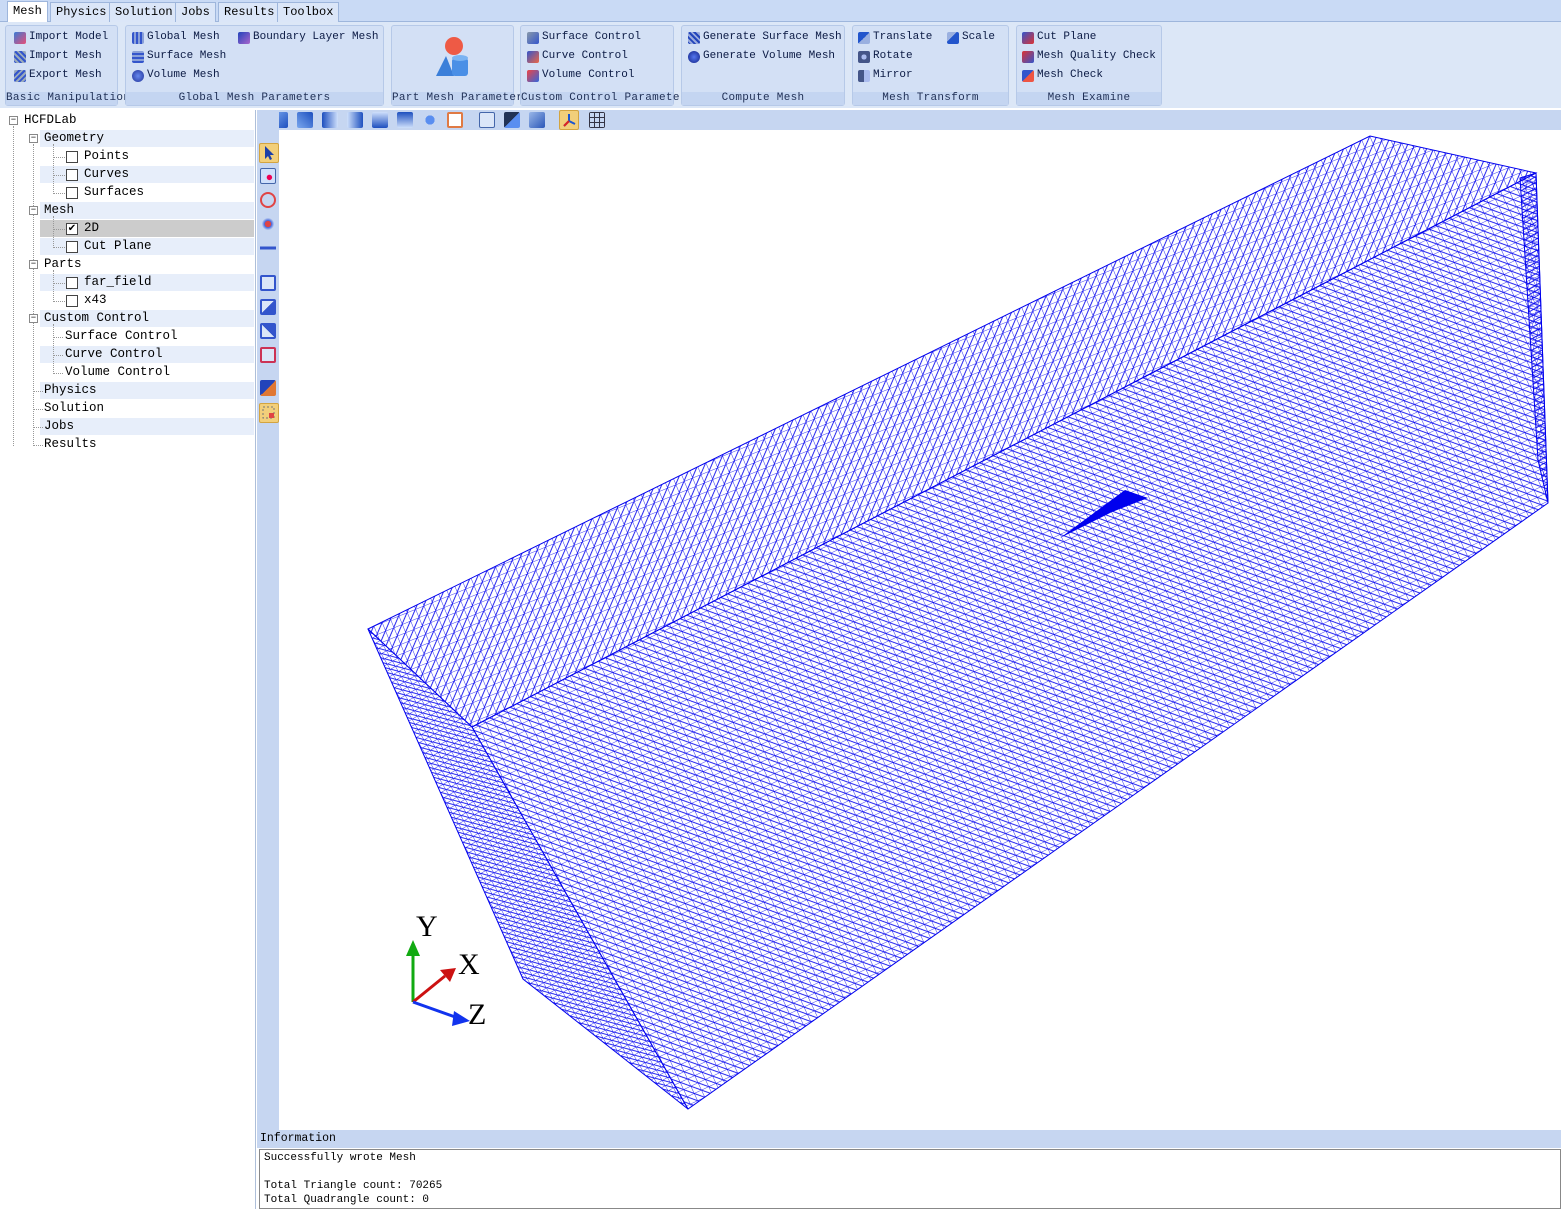  I want to click on tab-jobs: Jobs, so click(195, 12).